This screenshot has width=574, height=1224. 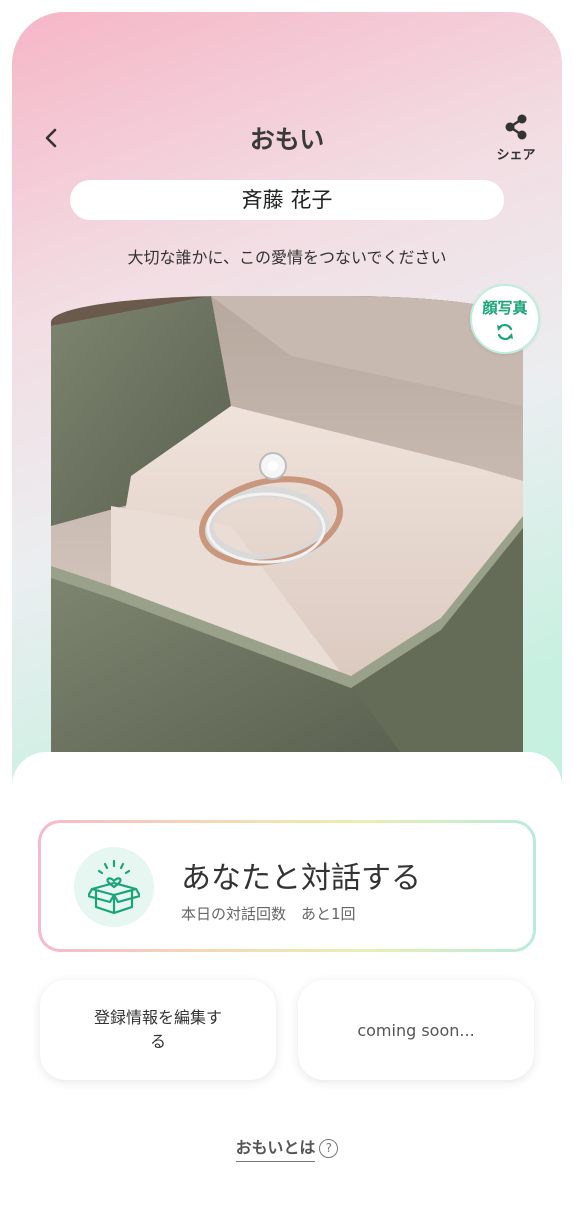 What do you see at coordinates (505, 319) in the screenshot?
I see `face-photo-button: 顔写真` at bounding box center [505, 319].